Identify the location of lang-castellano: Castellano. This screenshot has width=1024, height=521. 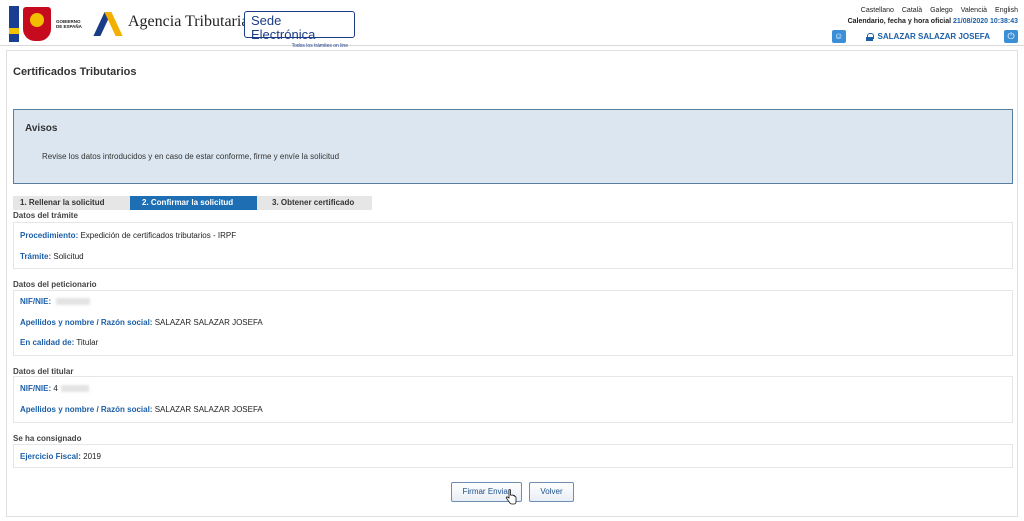
(877, 10).